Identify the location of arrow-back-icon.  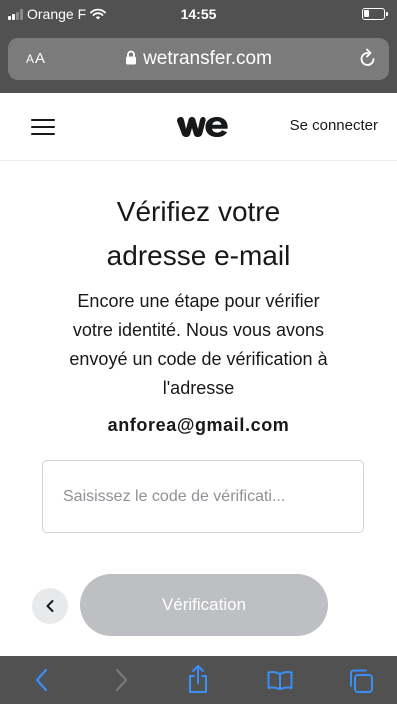
(42, 680).